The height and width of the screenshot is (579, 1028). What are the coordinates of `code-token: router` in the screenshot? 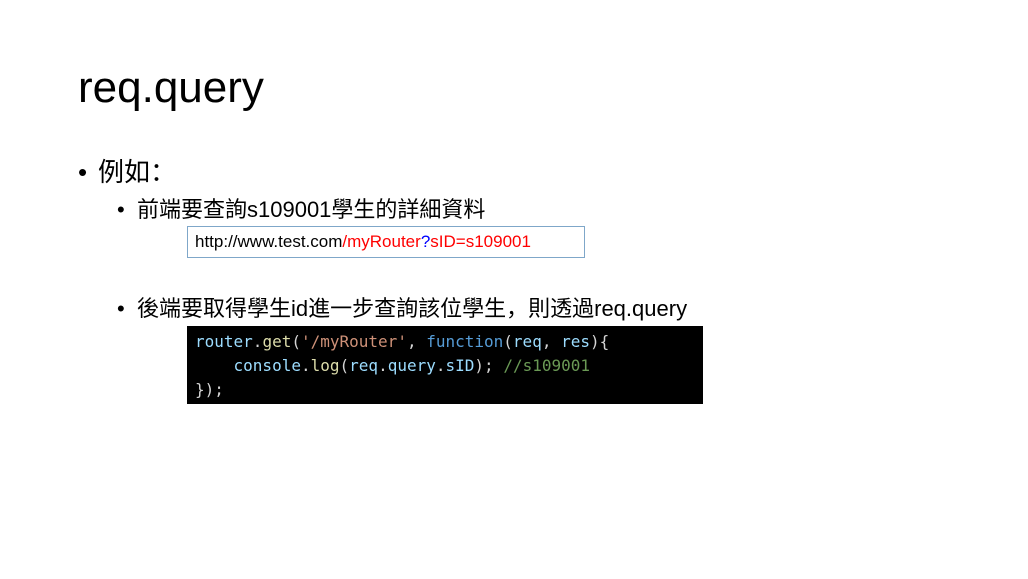 It's located at (224, 341).